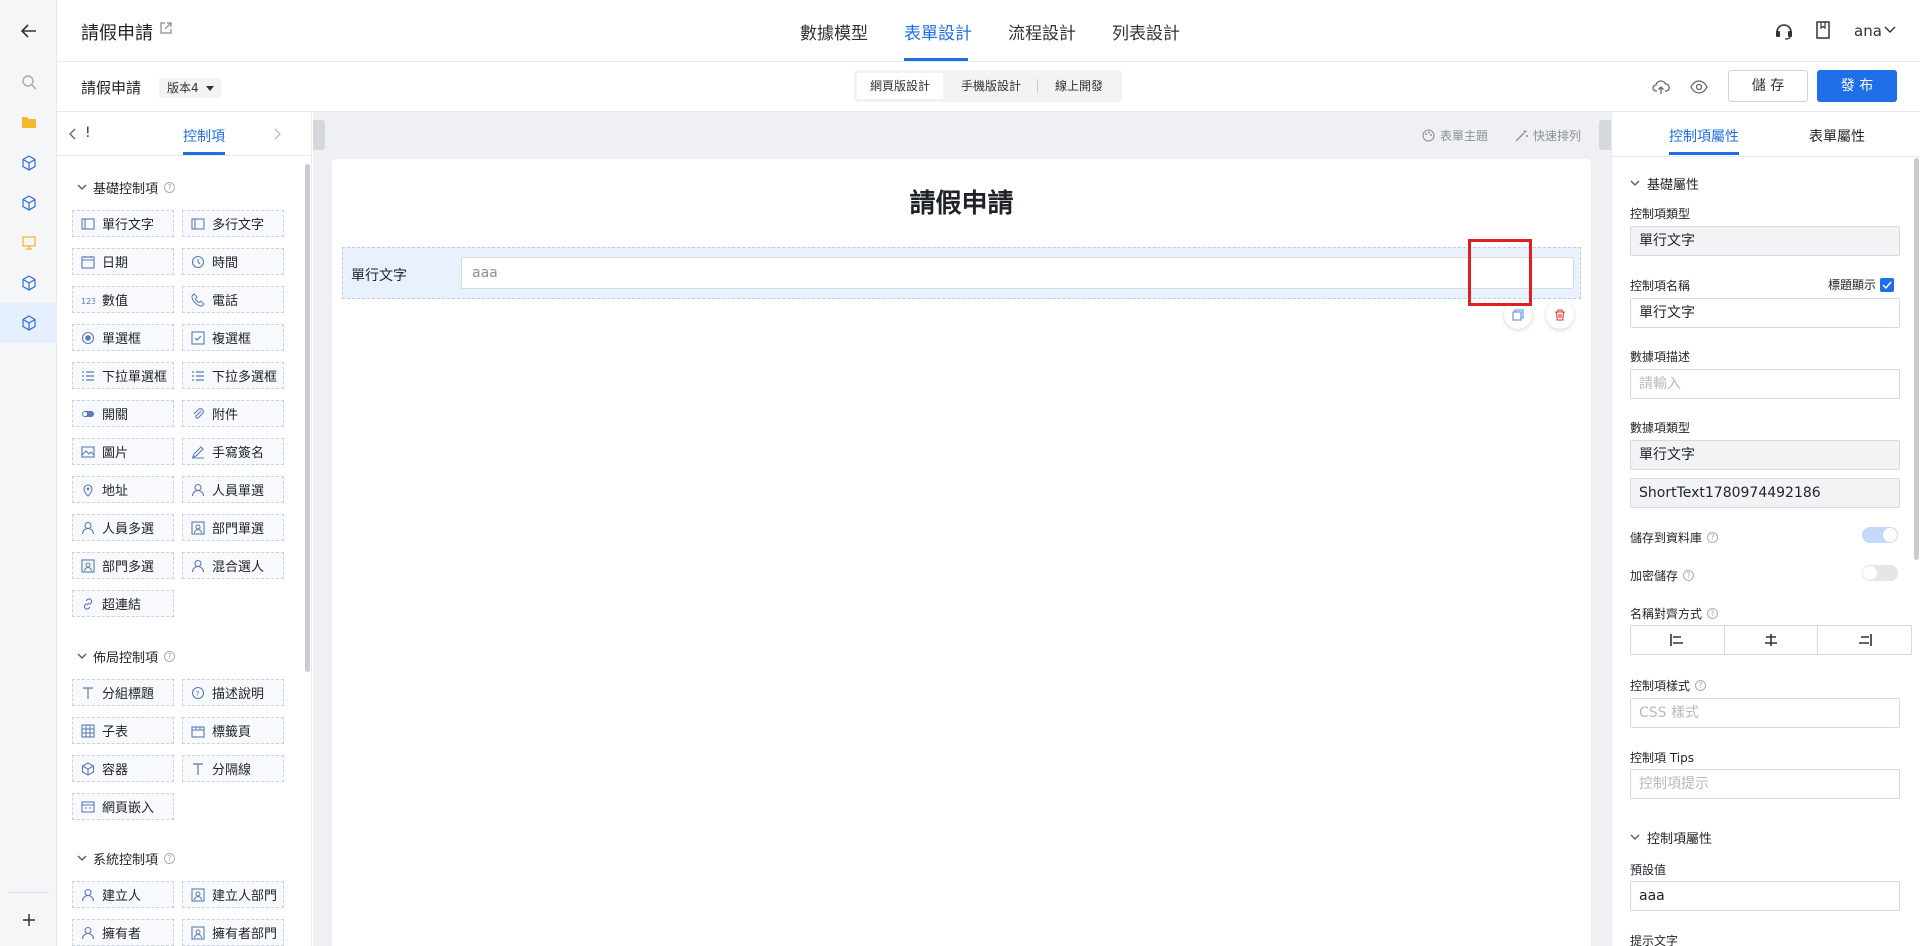 Image resolution: width=1920 pixels, height=946 pixels. Describe the element at coordinates (123, 806) in the screenshot. I see `control-item: 網頁嵌入` at that location.